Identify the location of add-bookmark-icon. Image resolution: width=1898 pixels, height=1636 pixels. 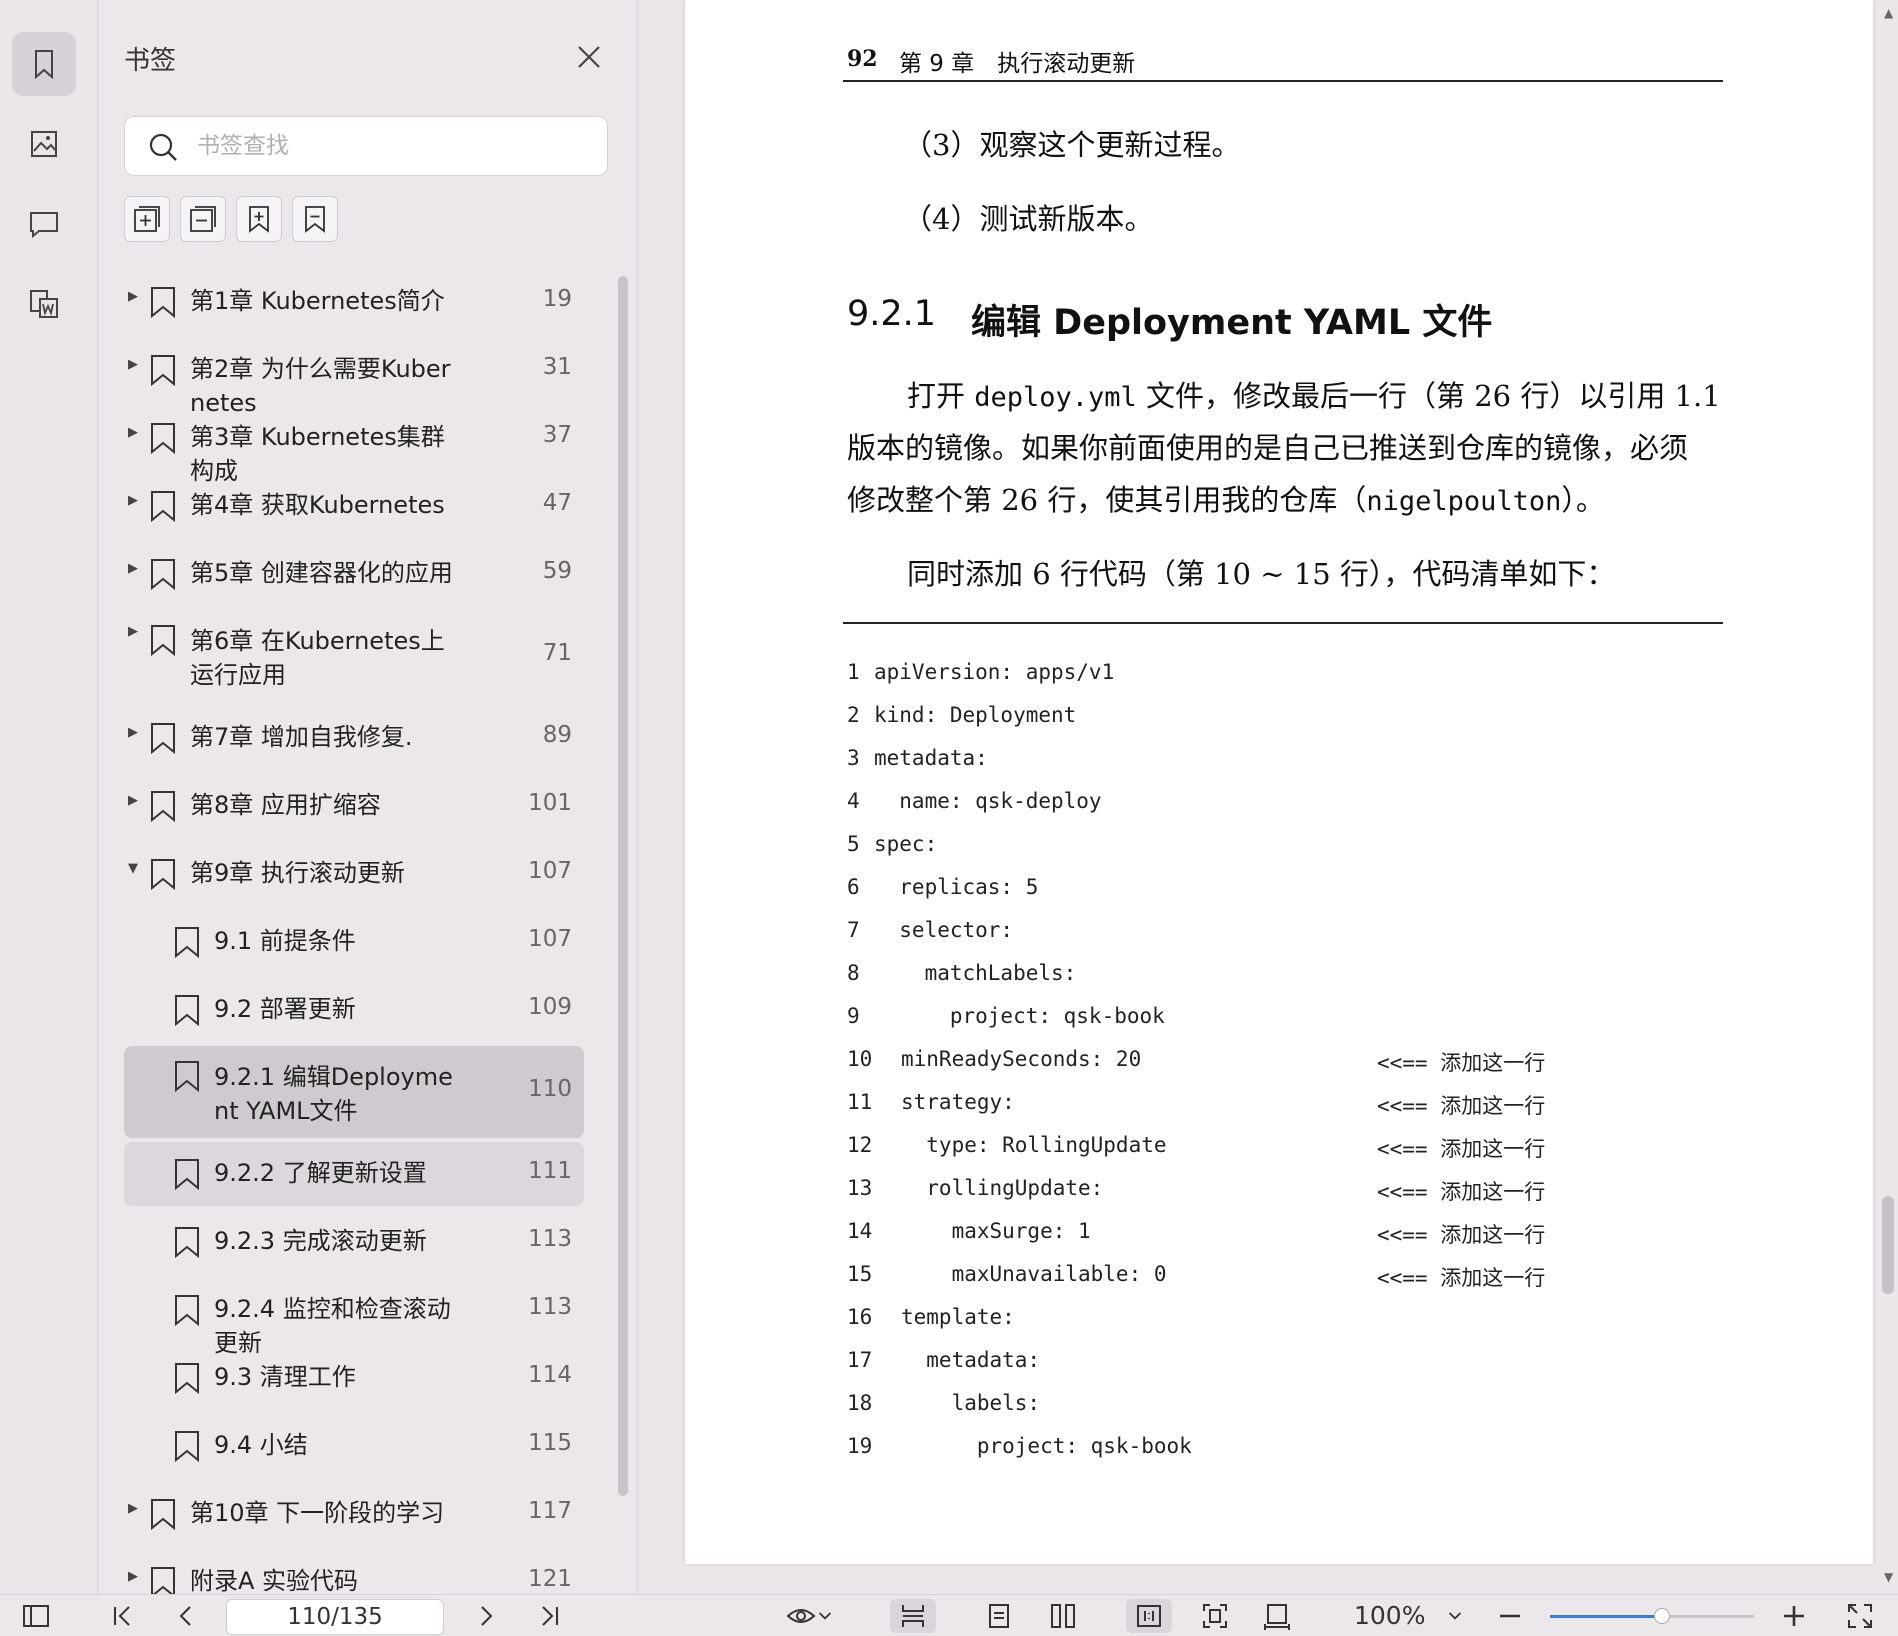
(259, 219).